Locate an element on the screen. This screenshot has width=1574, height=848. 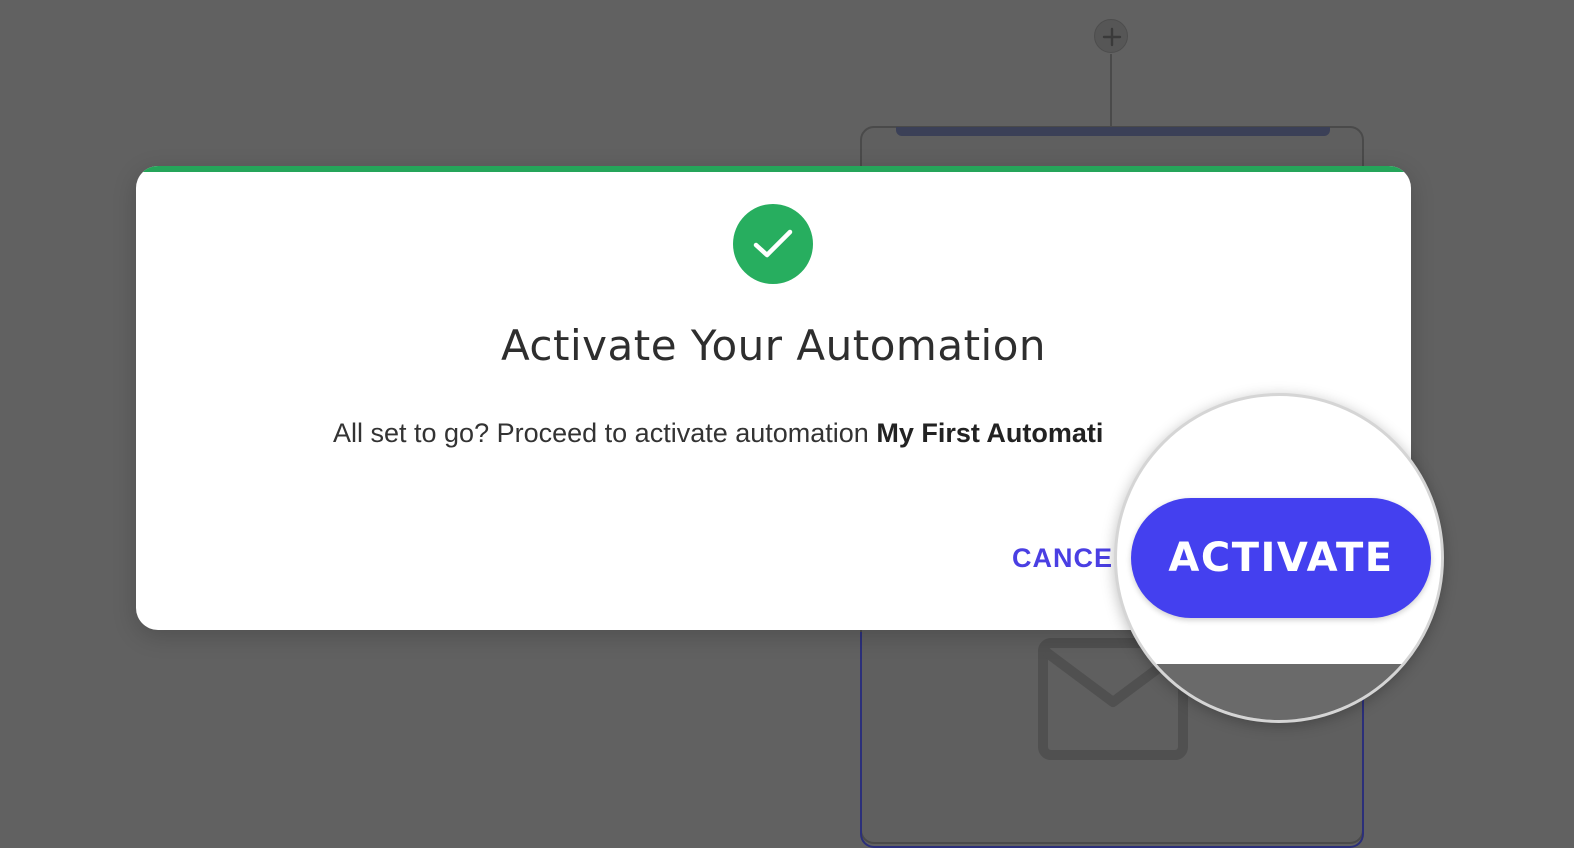
plus-icon is located at coordinates (1112, 37).